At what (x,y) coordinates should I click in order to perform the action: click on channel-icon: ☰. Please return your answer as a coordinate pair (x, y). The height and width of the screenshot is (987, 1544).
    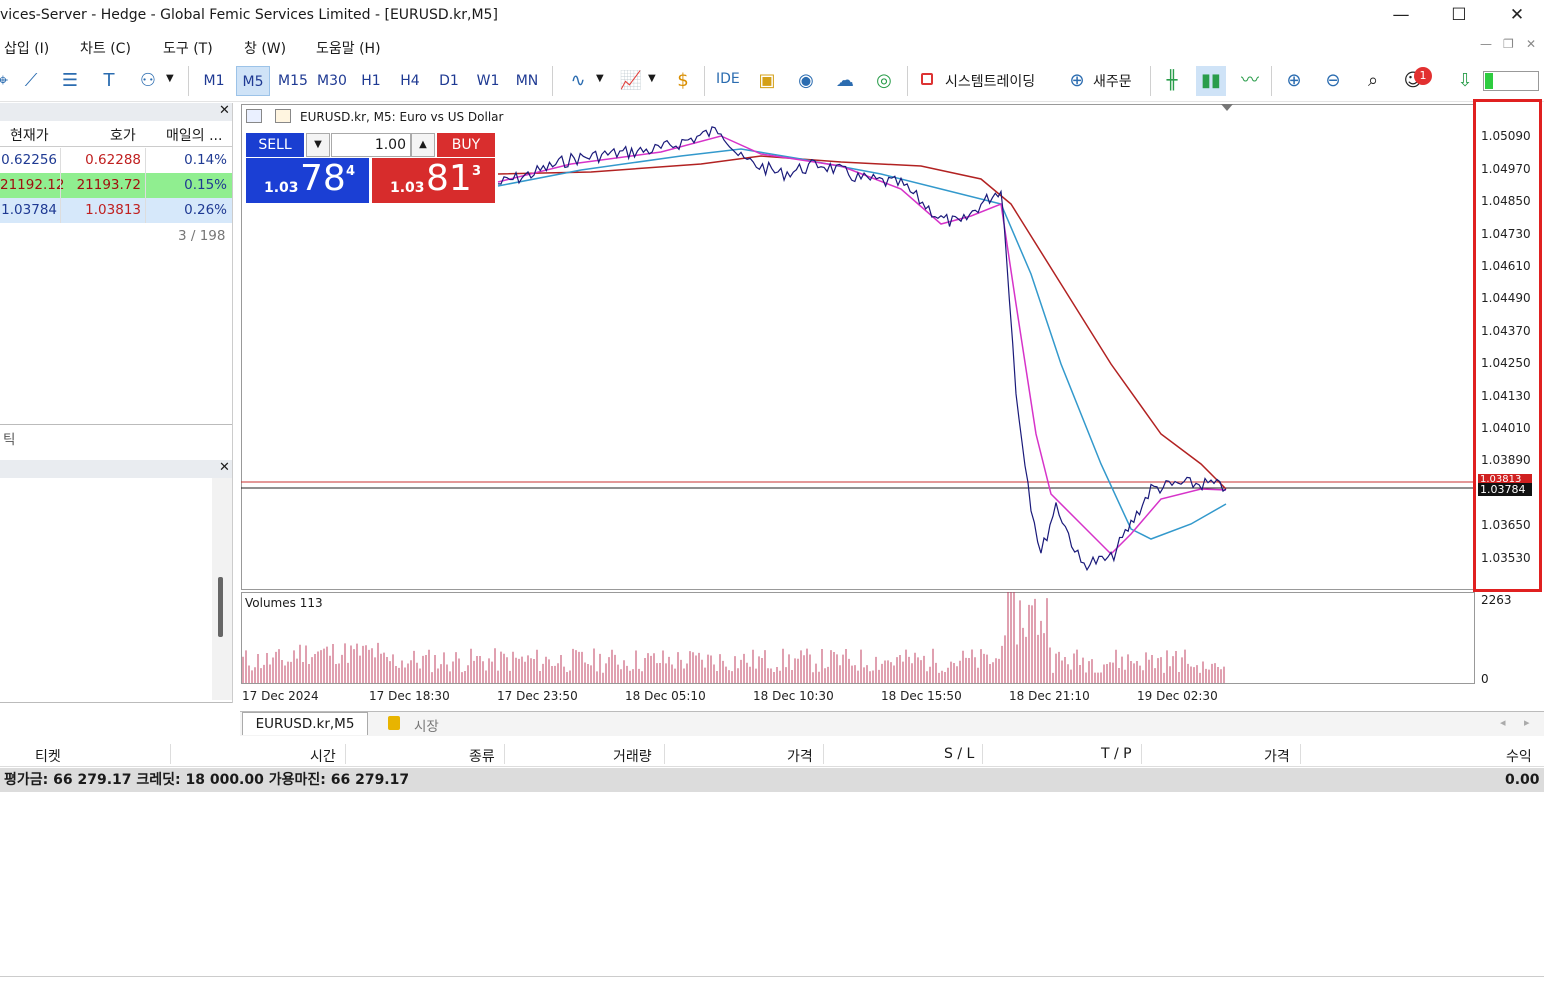
    Looking at the image, I should click on (70, 81).